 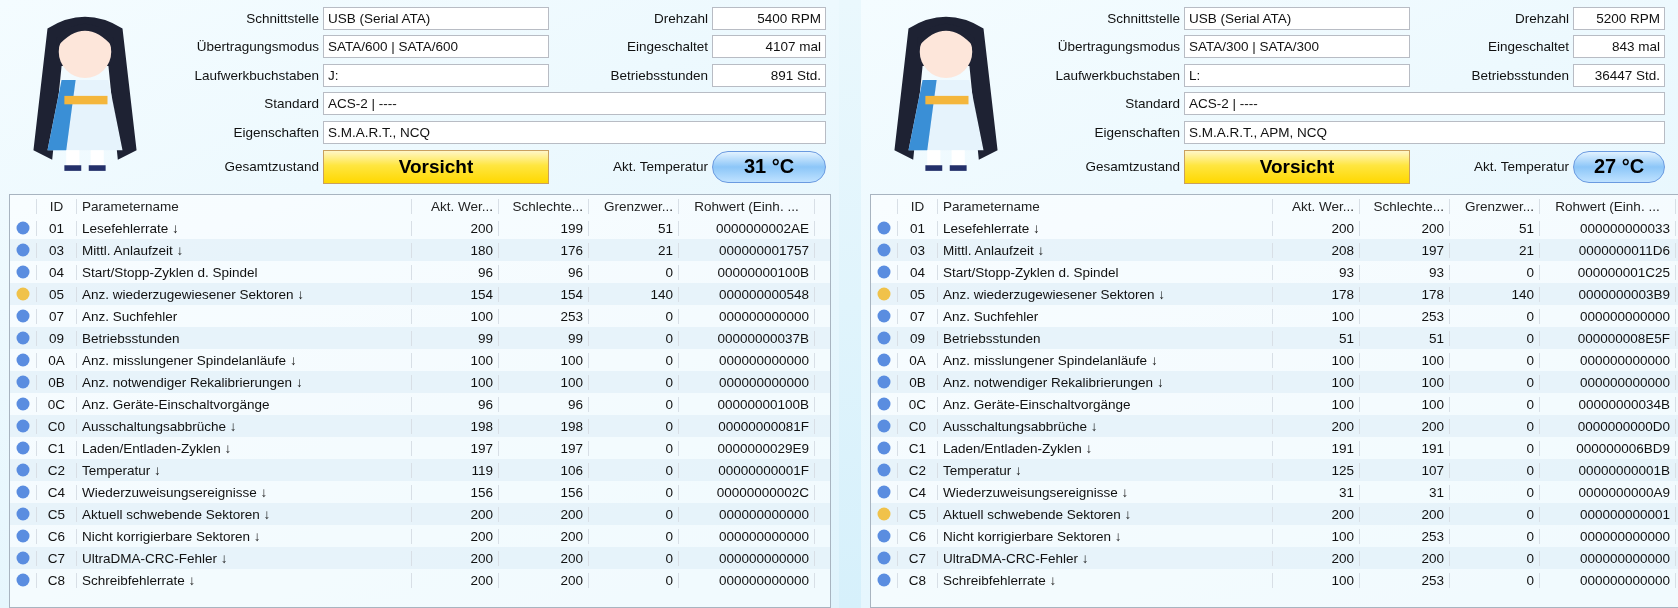 What do you see at coordinates (769, 166) in the screenshot?
I see `temperature-button: 31 °C` at bounding box center [769, 166].